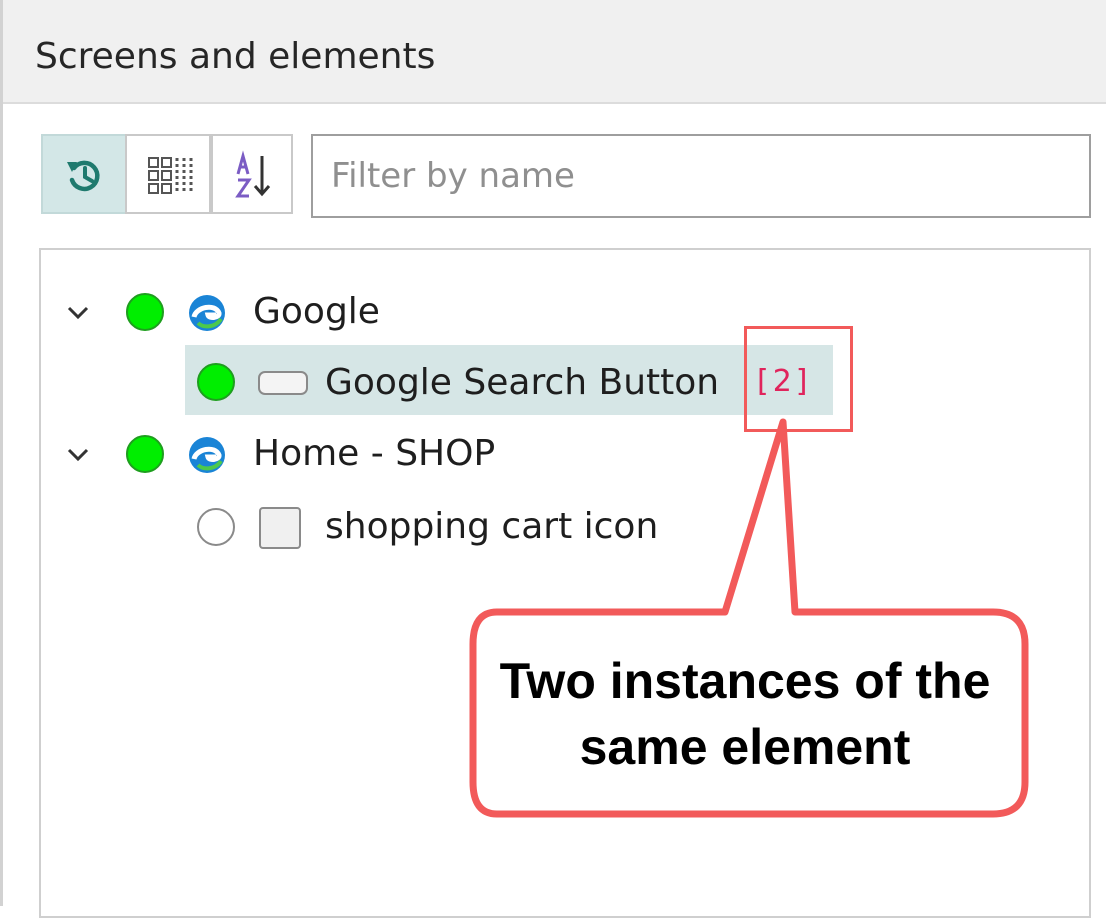 Image resolution: width=1106 pixels, height=918 pixels. What do you see at coordinates (283, 383) in the screenshot?
I see `button-element-icon` at bounding box center [283, 383].